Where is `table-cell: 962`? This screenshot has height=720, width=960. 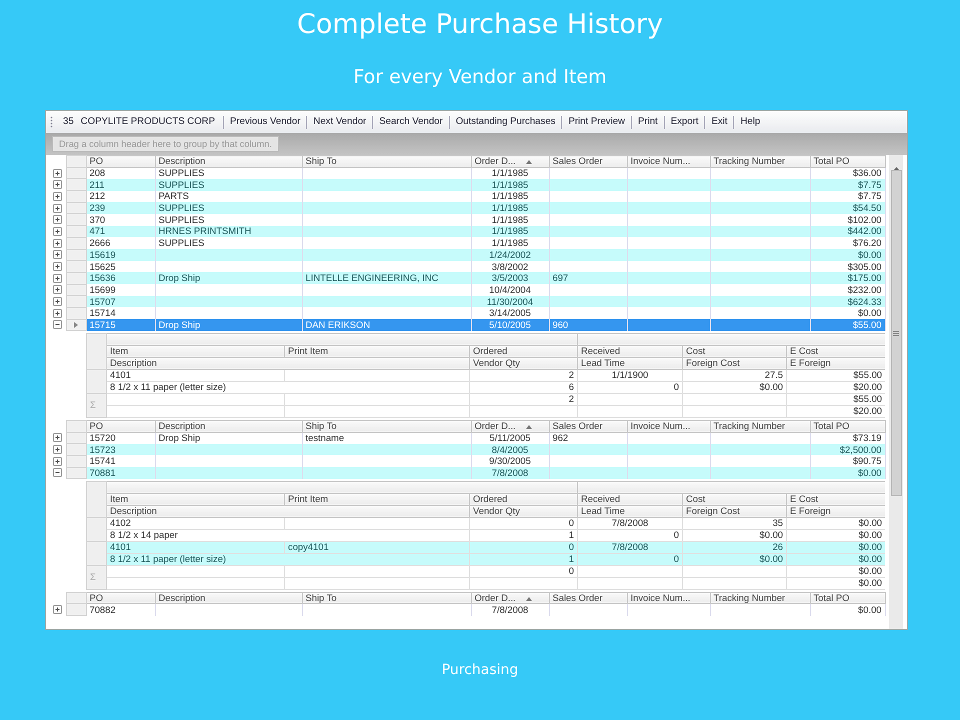
table-cell: 962 is located at coordinates (560, 438).